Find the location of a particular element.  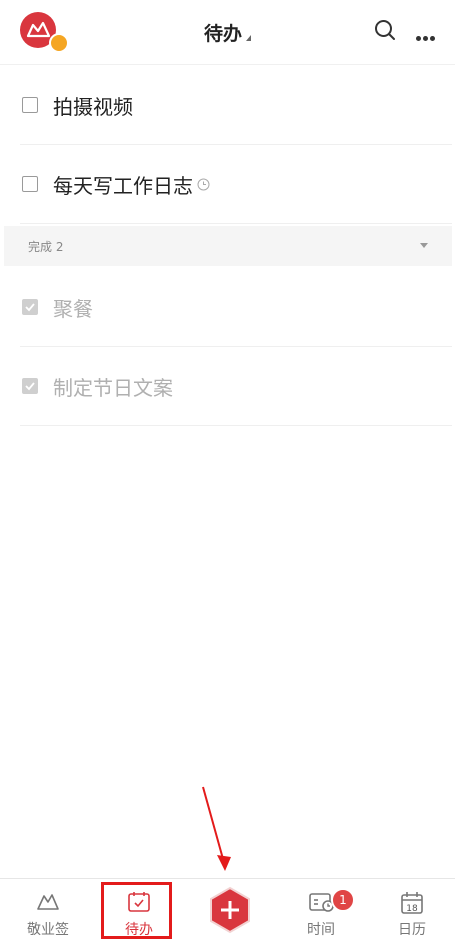

tab-label: 日历 is located at coordinates (412, 930).